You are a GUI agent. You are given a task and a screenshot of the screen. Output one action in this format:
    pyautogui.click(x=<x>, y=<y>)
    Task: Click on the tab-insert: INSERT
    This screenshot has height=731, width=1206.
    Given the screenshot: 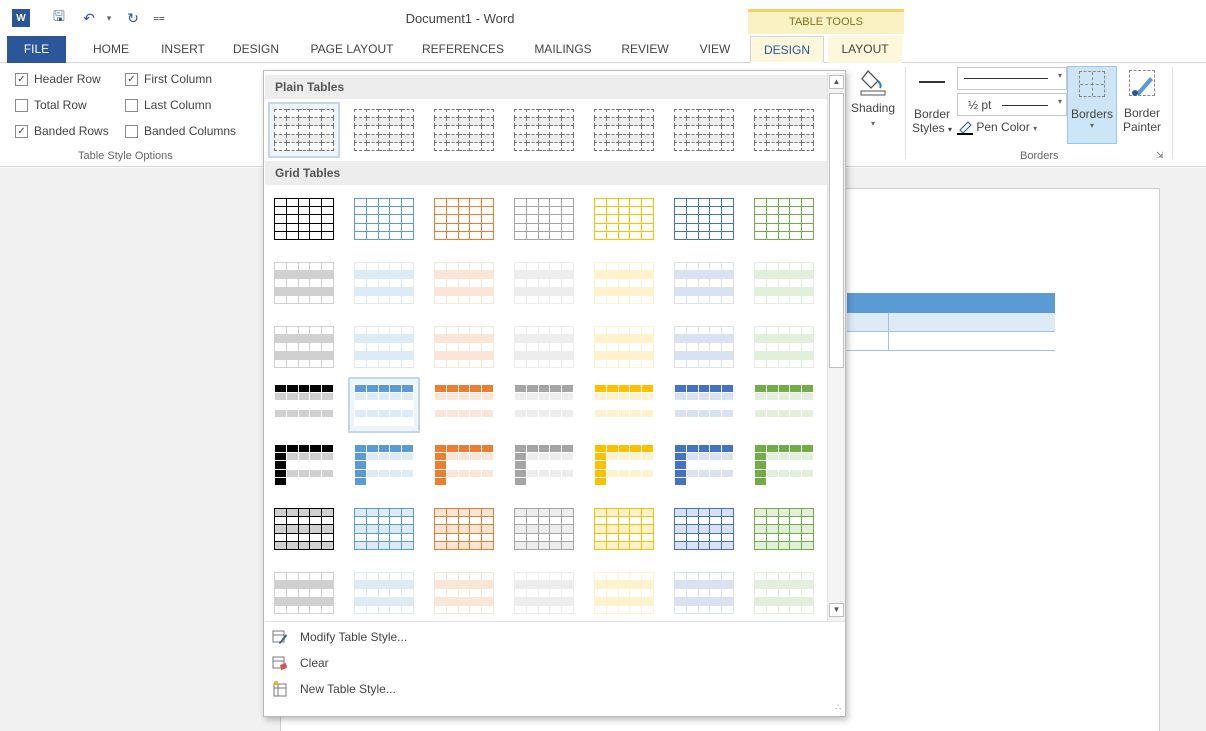 What is the action you would take?
    pyautogui.click(x=183, y=49)
    